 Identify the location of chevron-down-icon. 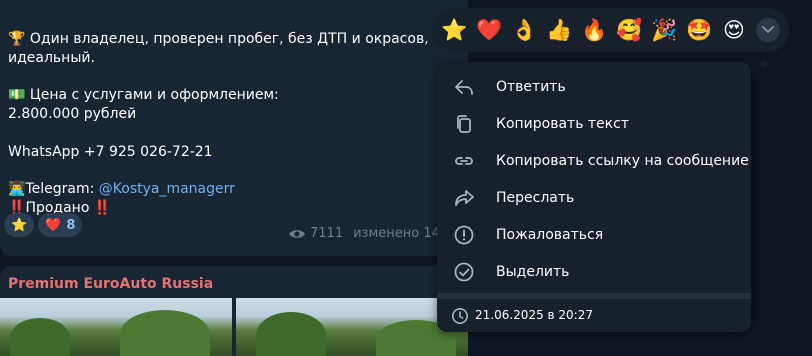
(768, 30).